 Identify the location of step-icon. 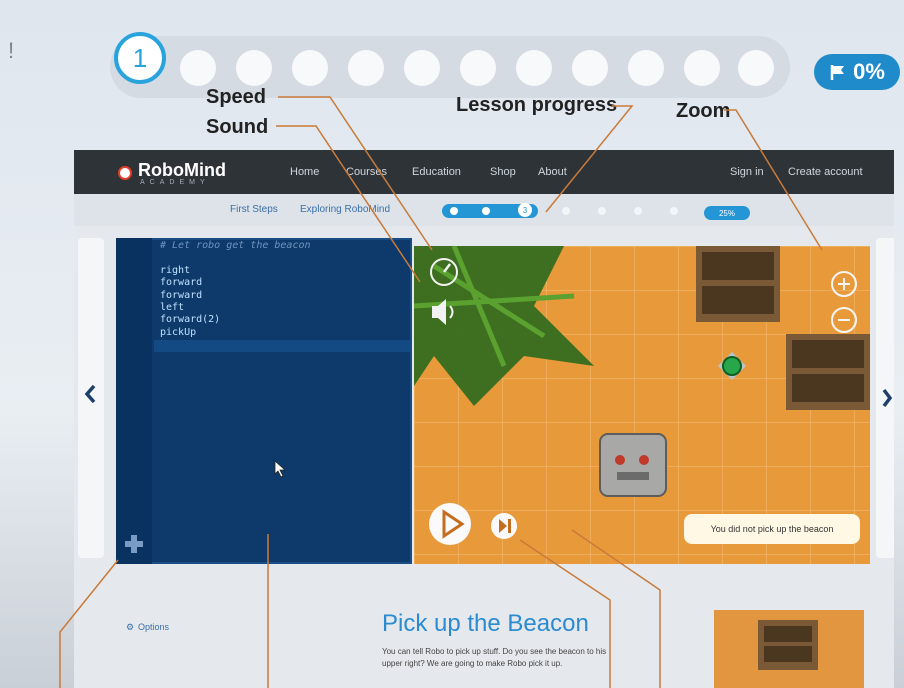
(504, 526).